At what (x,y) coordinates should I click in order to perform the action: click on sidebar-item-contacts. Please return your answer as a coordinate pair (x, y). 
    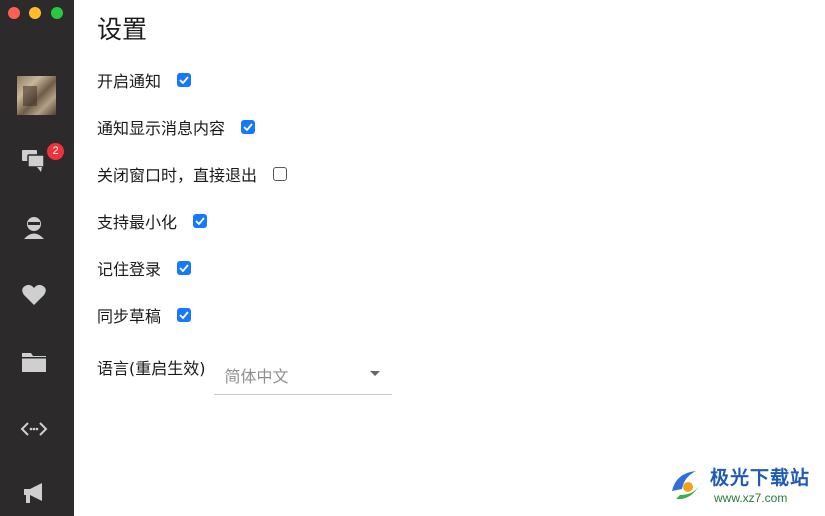
    Looking at the image, I should click on (34, 227).